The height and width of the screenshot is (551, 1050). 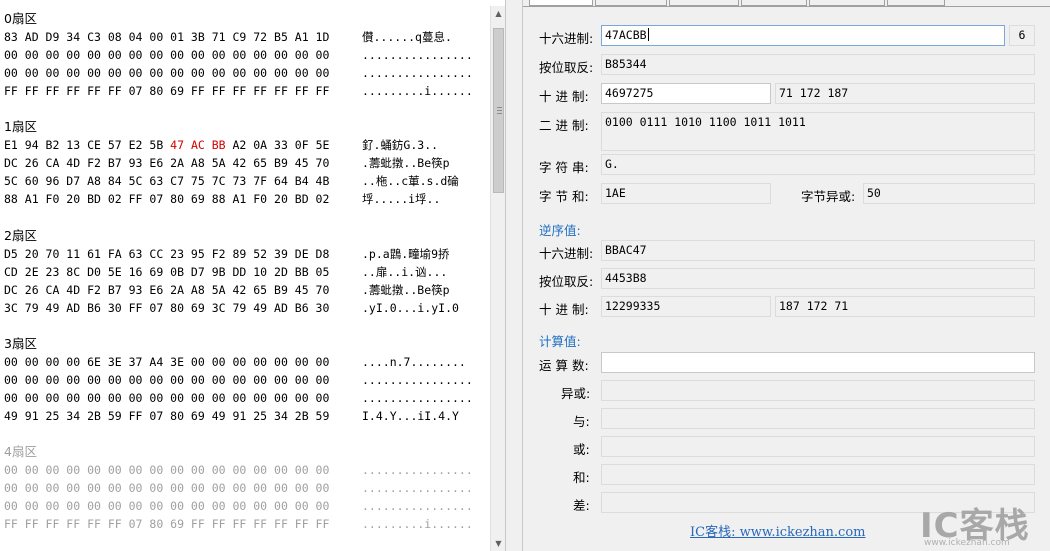 I want to click on scroll-up-arrow-icon: ▲, so click(x=498, y=13).